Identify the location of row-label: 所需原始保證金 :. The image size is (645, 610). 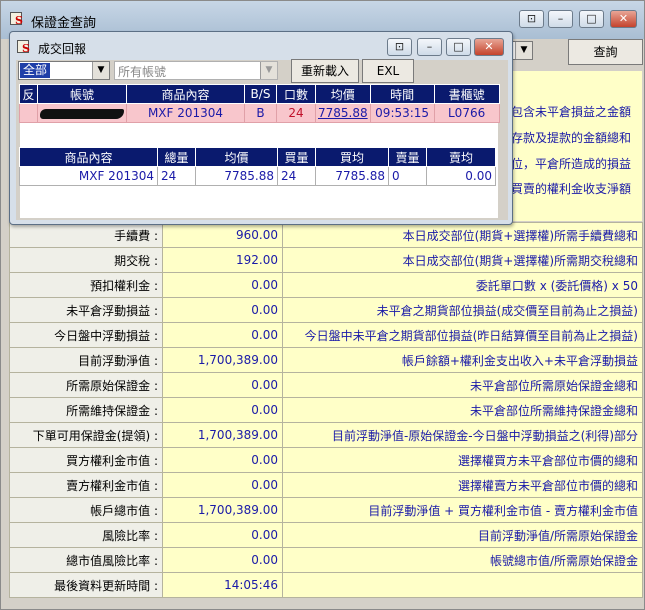
(86, 385).